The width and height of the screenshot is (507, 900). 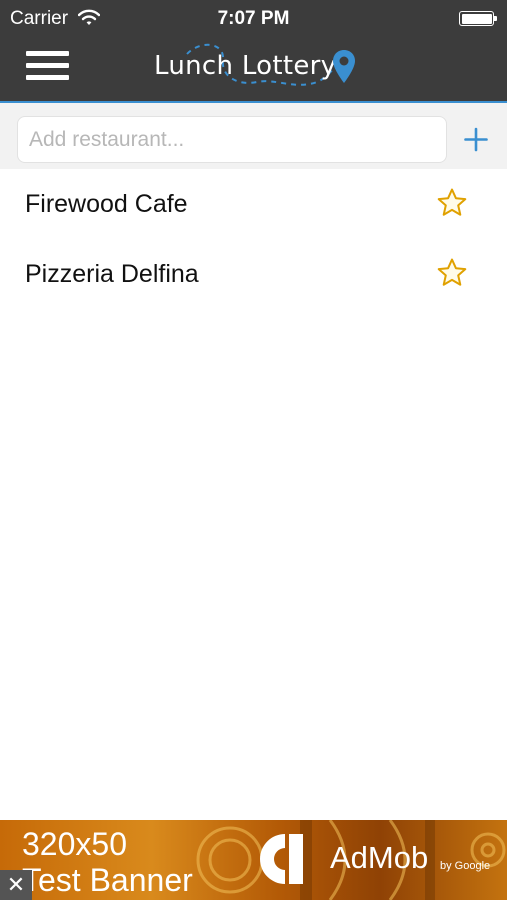 I want to click on ad-title: Test Banner, so click(x=107, y=880).